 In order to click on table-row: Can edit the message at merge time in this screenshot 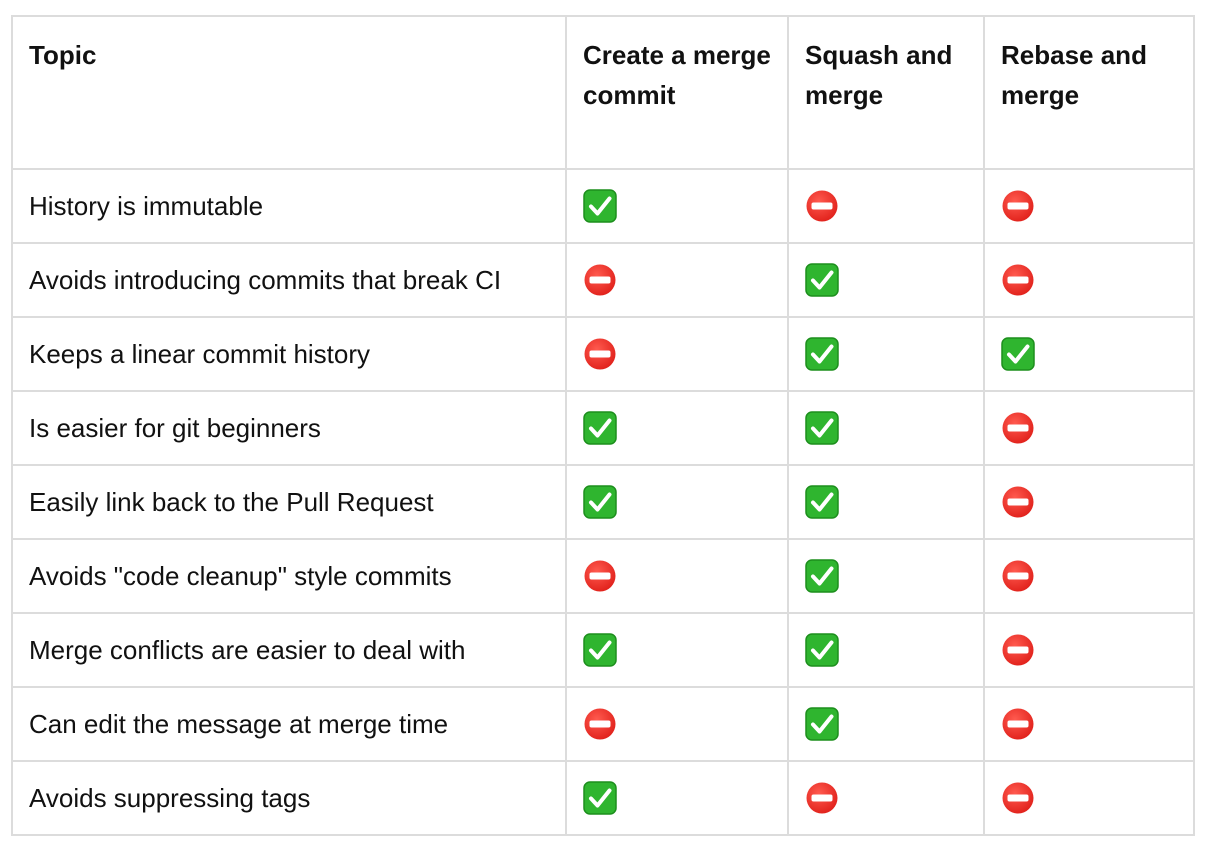, I will do `click(603, 724)`.